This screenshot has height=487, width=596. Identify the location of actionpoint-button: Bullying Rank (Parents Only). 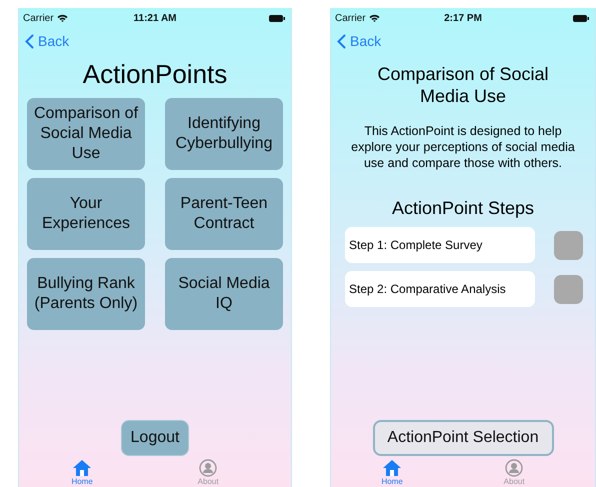
(86, 294).